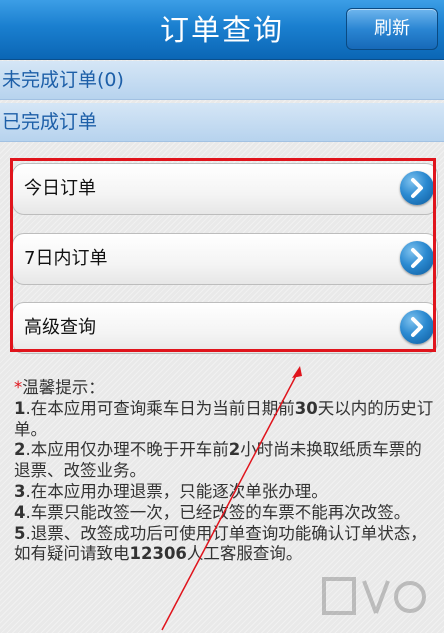  I want to click on pending-orders-row: 未完成订单(0), so click(222, 80).